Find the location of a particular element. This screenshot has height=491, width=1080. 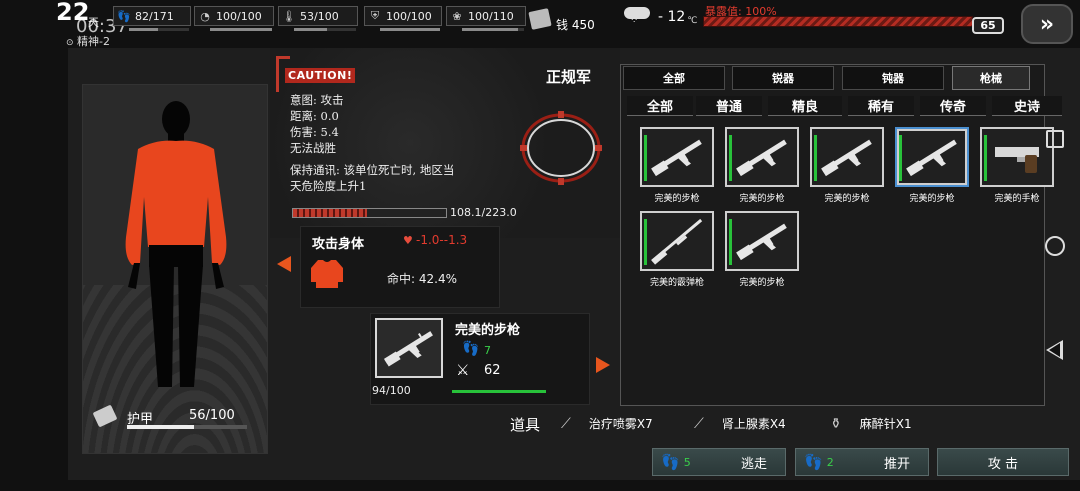

push-label: 推开 is located at coordinates (896, 464).